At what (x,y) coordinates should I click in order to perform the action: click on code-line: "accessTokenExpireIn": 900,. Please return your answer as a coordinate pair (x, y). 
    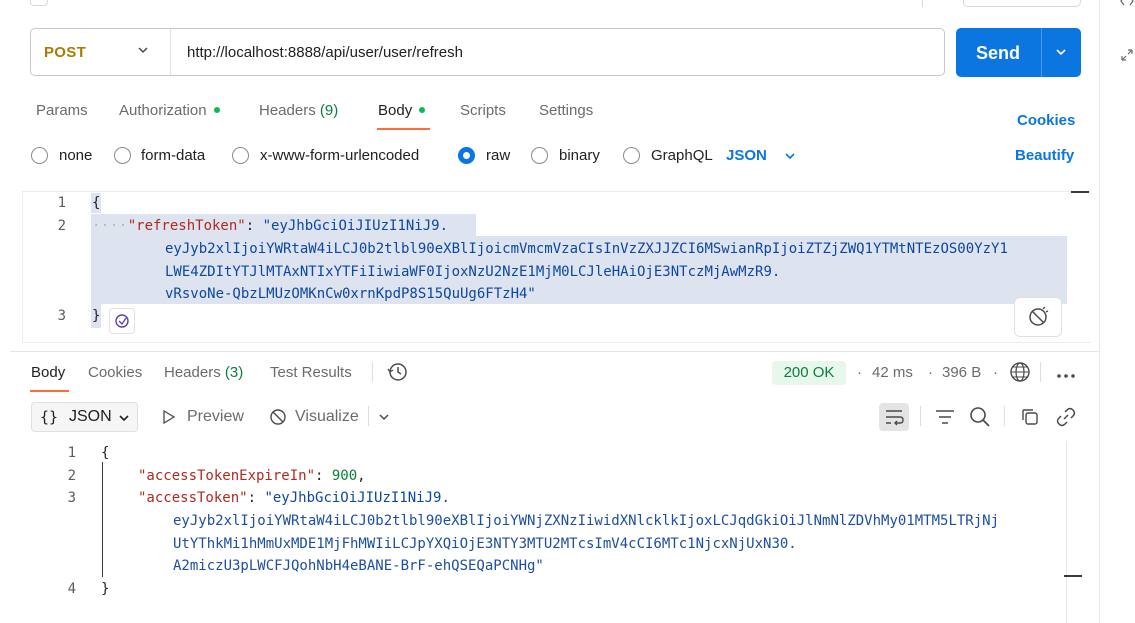
    Looking at the image, I should click on (252, 476).